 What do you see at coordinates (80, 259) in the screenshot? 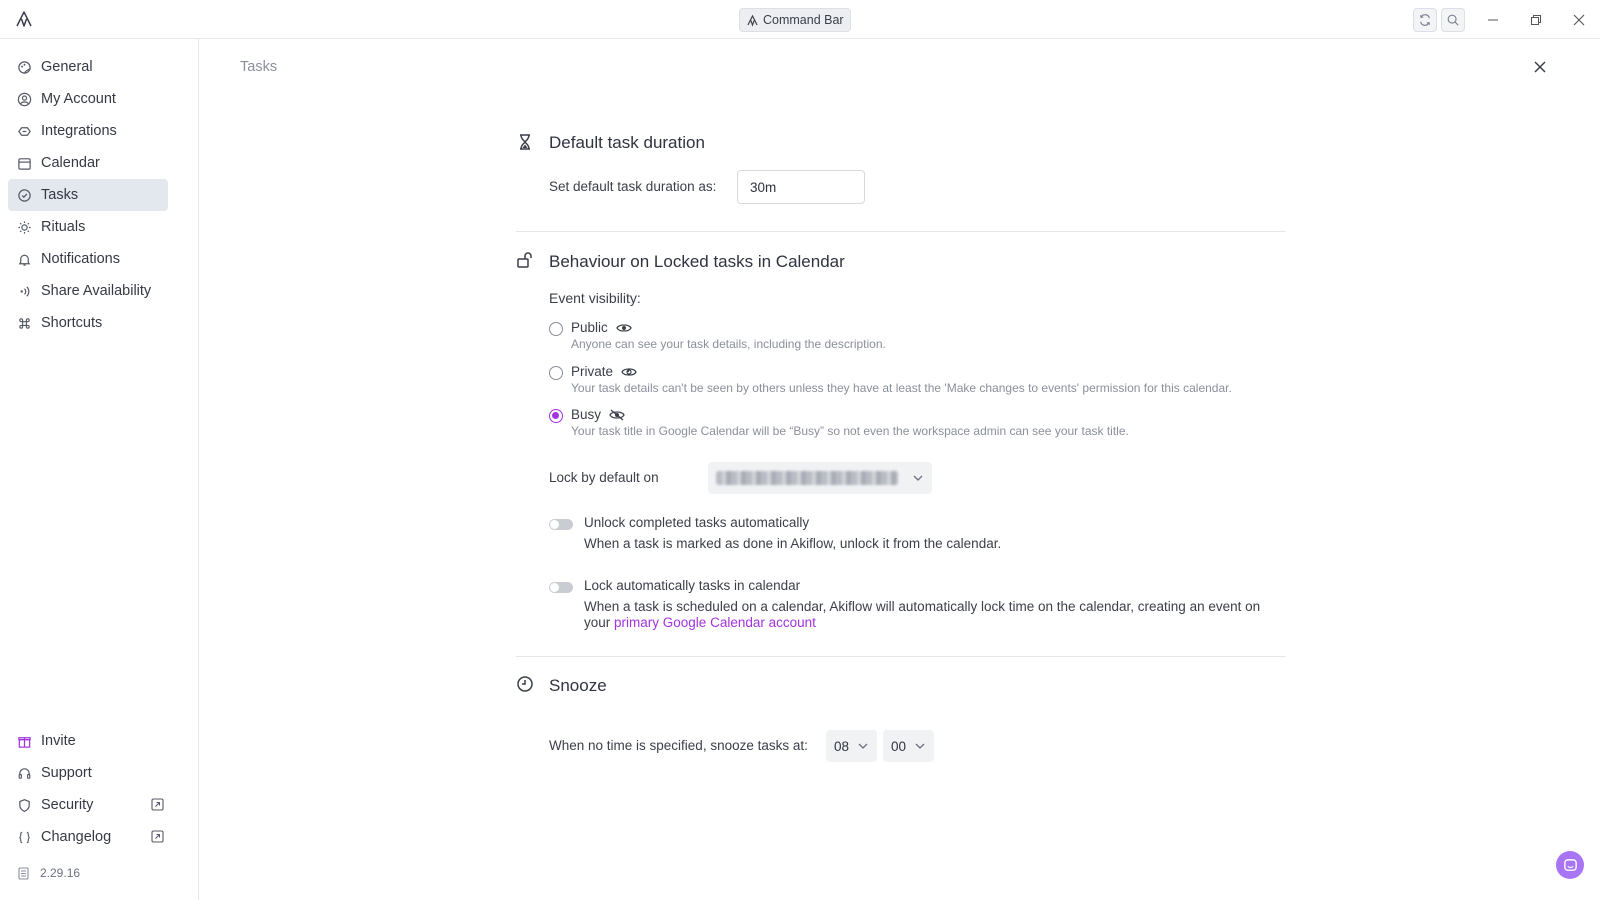
I see `sidebar-item-label: Notifications` at bounding box center [80, 259].